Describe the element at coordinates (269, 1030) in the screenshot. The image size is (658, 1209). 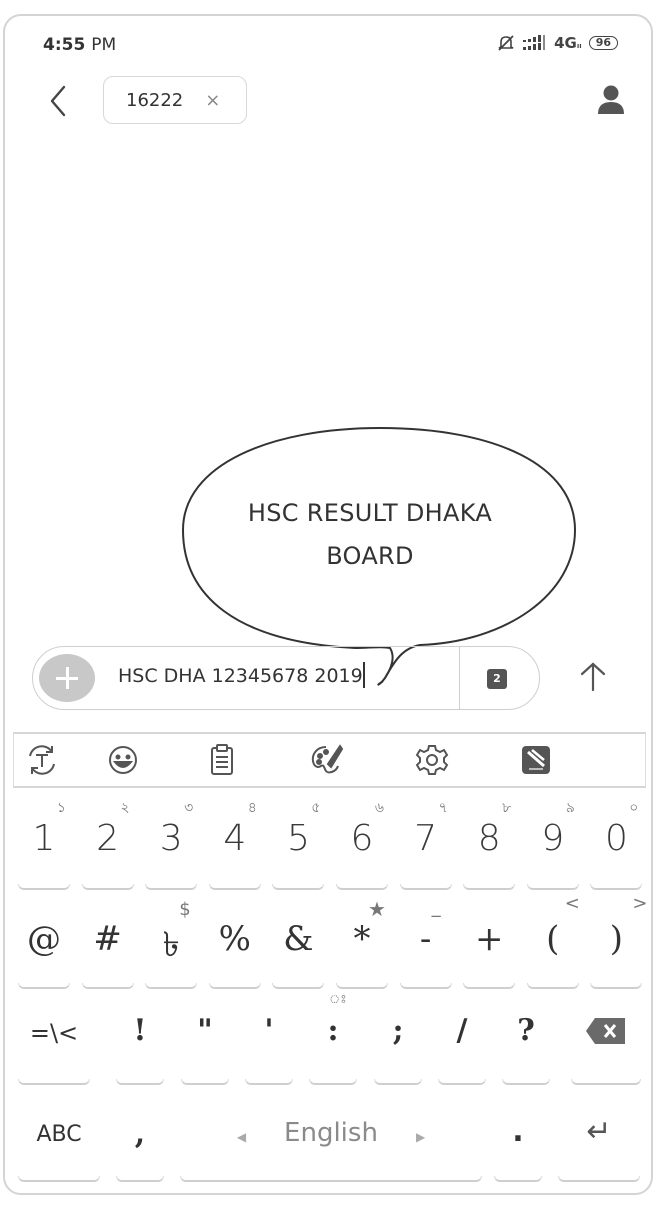
I see `key-punct-3-label: '` at that location.